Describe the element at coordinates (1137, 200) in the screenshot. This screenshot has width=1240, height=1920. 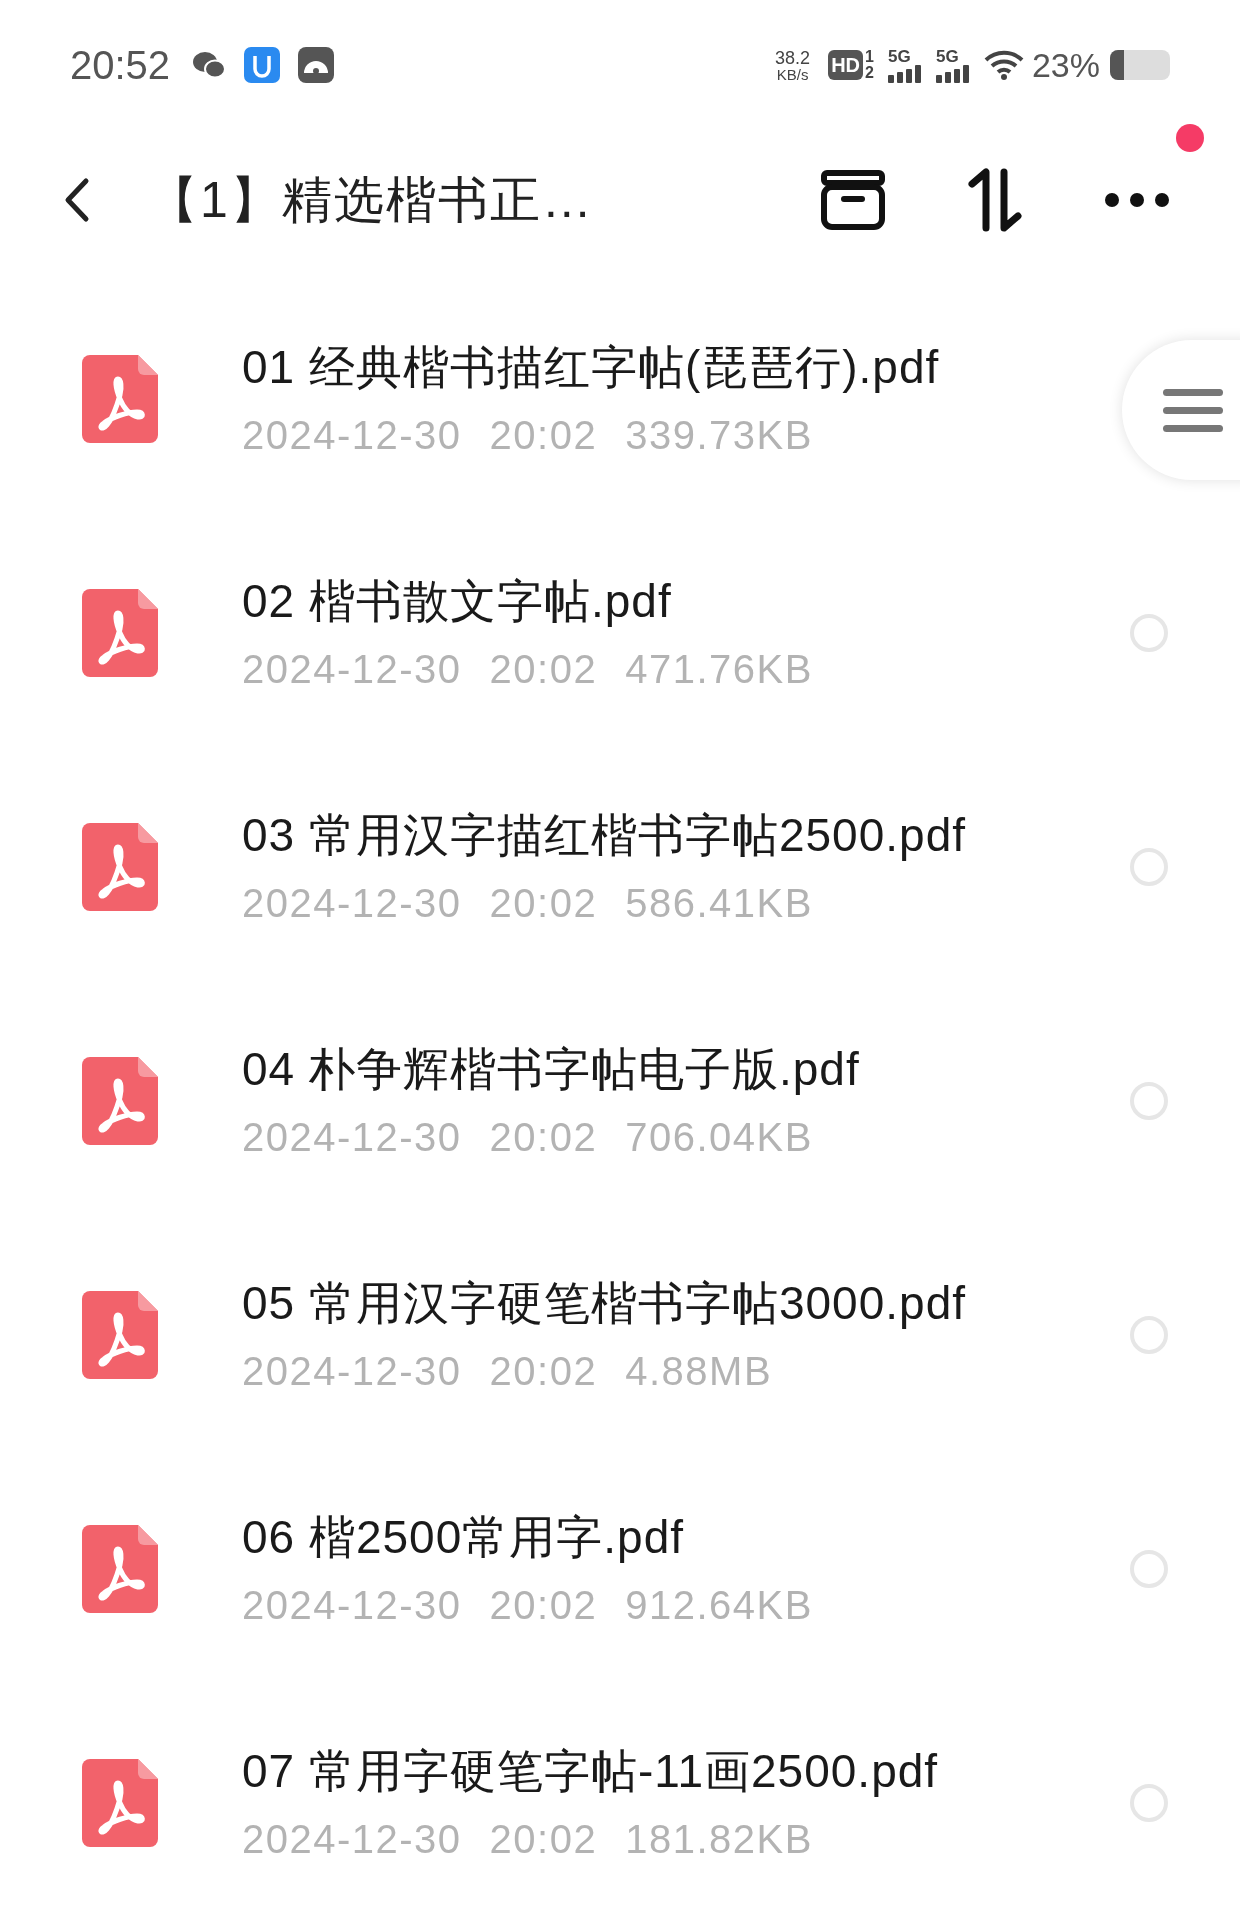
I see `more-icon` at that location.